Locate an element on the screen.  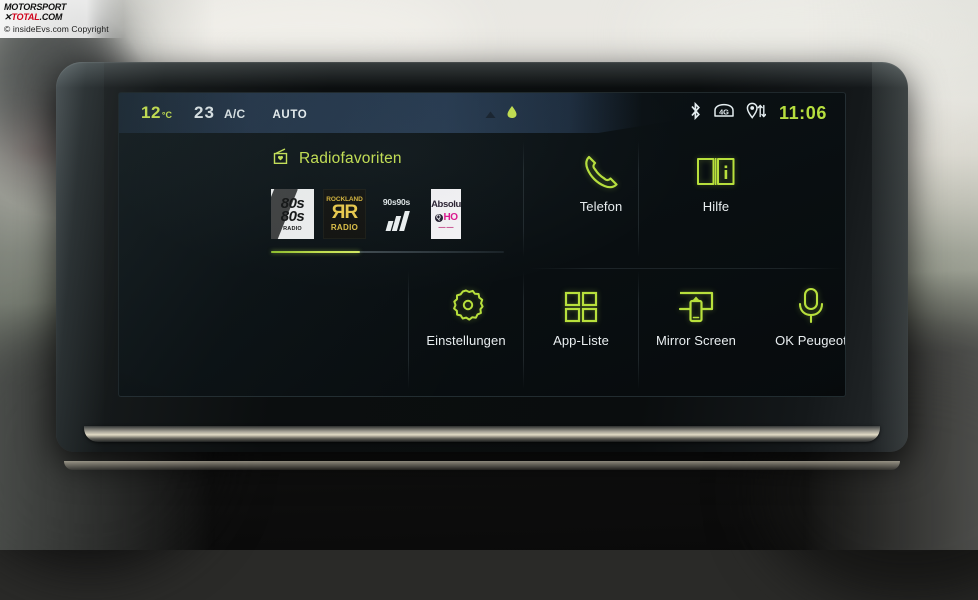
signal-4g-icon: 4G is located at coordinates (724, 113).